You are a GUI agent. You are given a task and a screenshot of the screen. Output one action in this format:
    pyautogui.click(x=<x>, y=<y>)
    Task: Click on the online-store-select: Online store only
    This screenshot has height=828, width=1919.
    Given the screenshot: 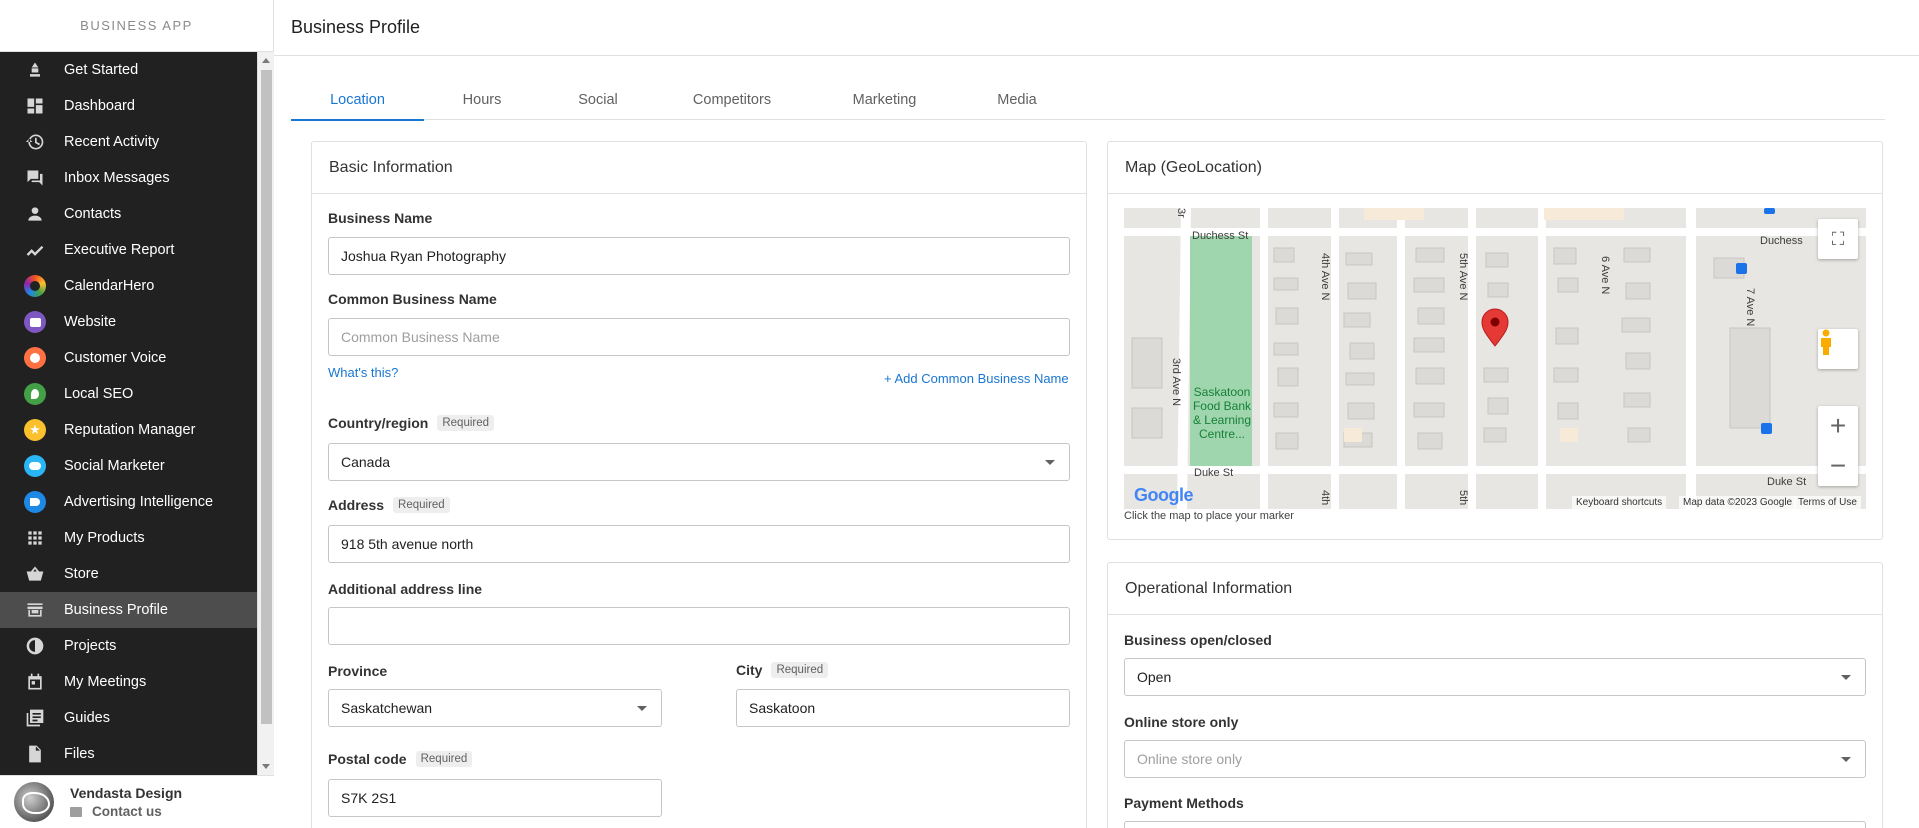 What is the action you would take?
    pyautogui.click(x=1495, y=759)
    